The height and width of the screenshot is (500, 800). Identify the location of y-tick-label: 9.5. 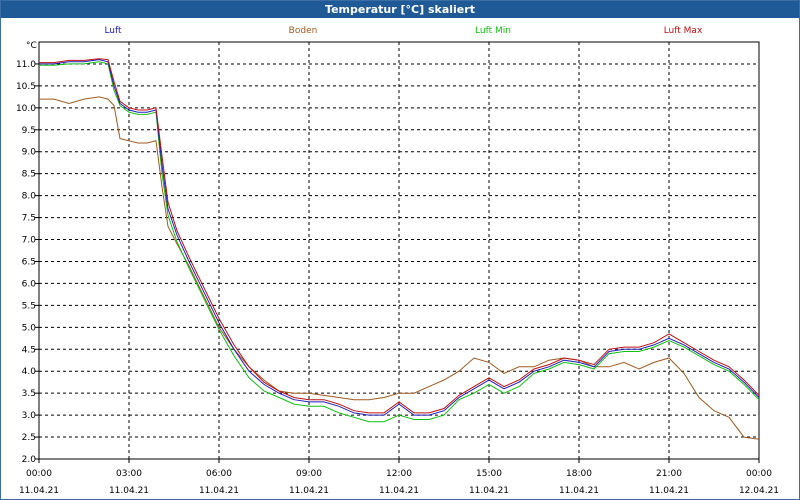
(29, 131).